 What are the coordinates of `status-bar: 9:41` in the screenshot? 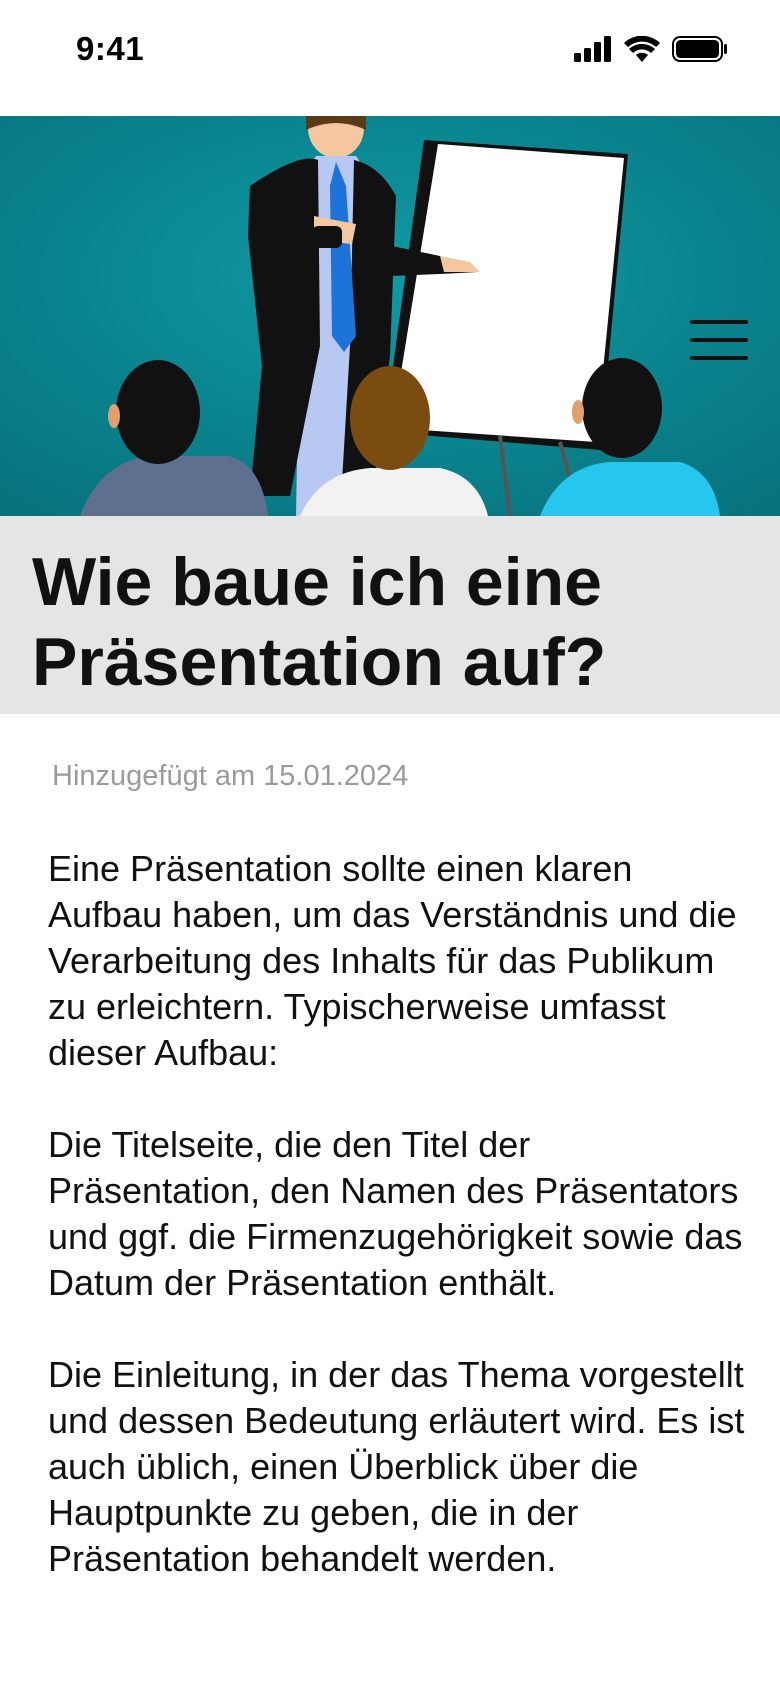 It's located at (390, 58).